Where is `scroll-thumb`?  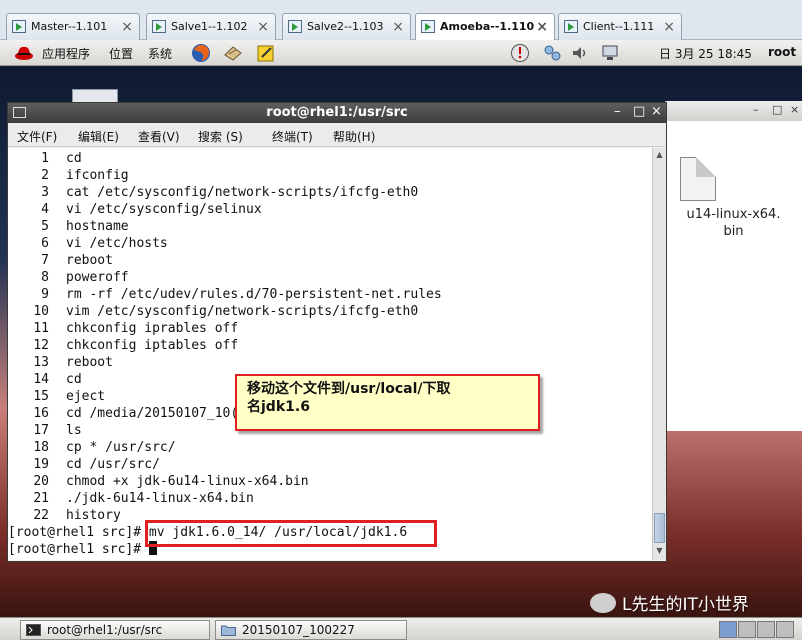 scroll-thumb is located at coordinates (659, 528).